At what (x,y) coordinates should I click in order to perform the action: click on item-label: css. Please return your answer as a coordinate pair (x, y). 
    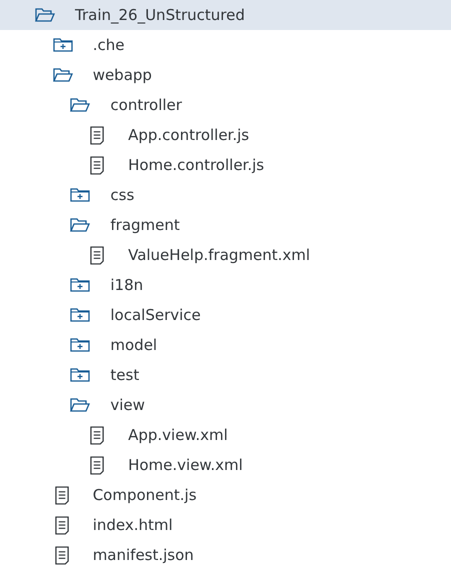
    Looking at the image, I should click on (122, 195).